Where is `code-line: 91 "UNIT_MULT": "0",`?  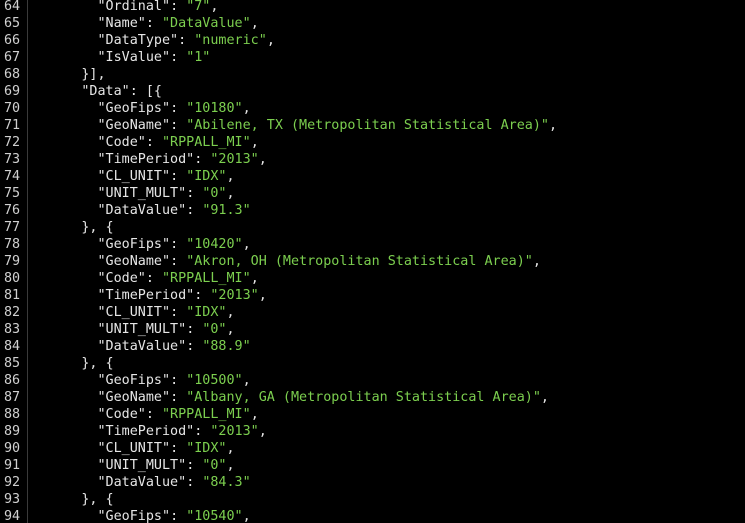 code-line: 91 "UNIT_MULT": "0", is located at coordinates (372, 465).